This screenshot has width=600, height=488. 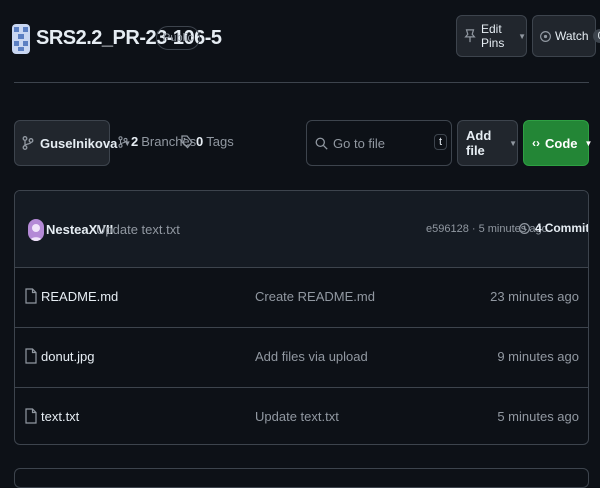 What do you see at coordinates (321, 143) in the screenshot?
I see `search-icon` at bounding box center [321, 143].